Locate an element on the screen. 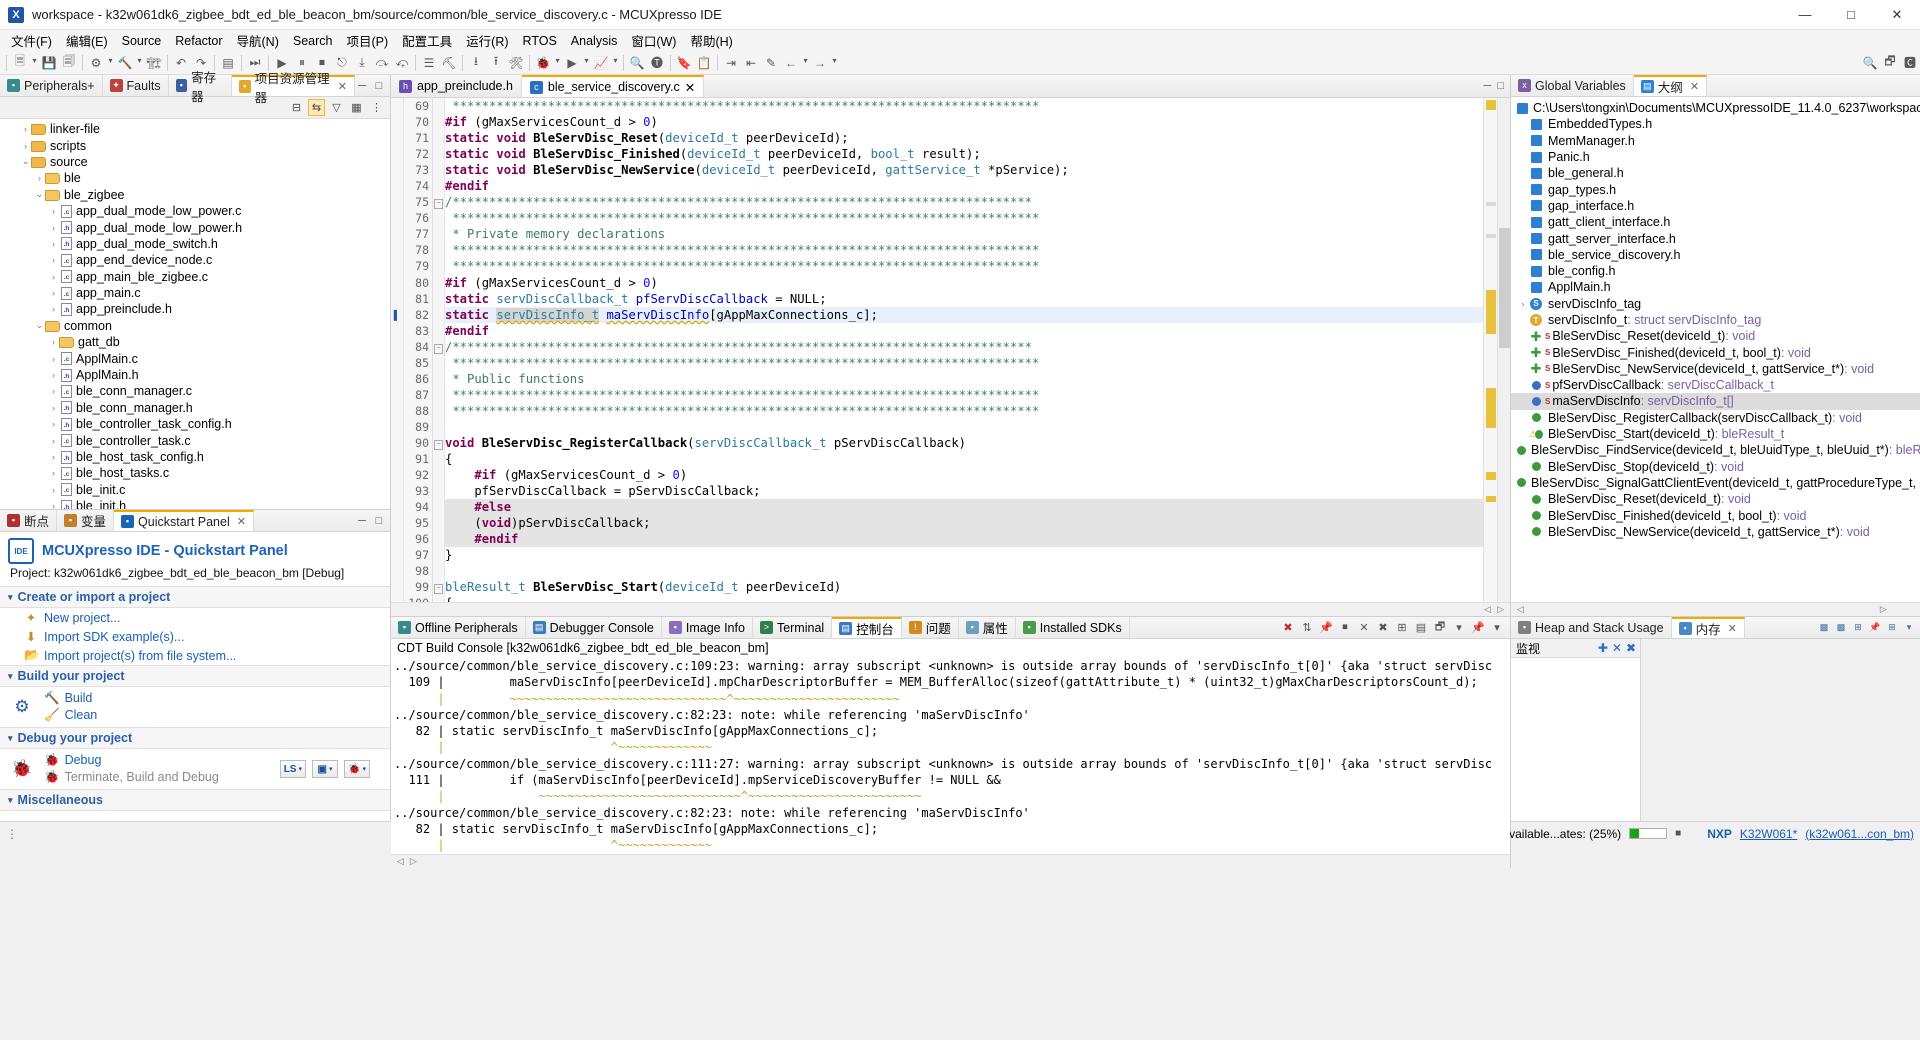 This screenshot has height=1040, width=1920. tab-global-variables: x Global Variables is located at coordinates (1572, 85).